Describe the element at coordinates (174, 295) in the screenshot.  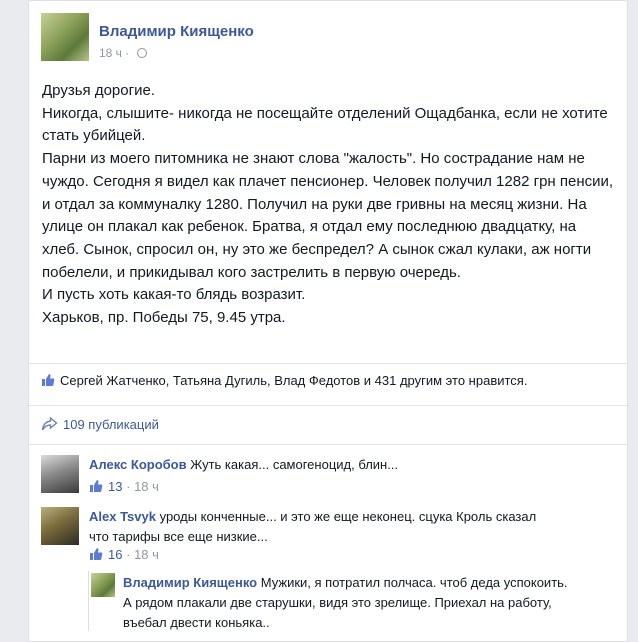
I see `post-line: И пусть хоть какая-то блядь возразит.` at that location.